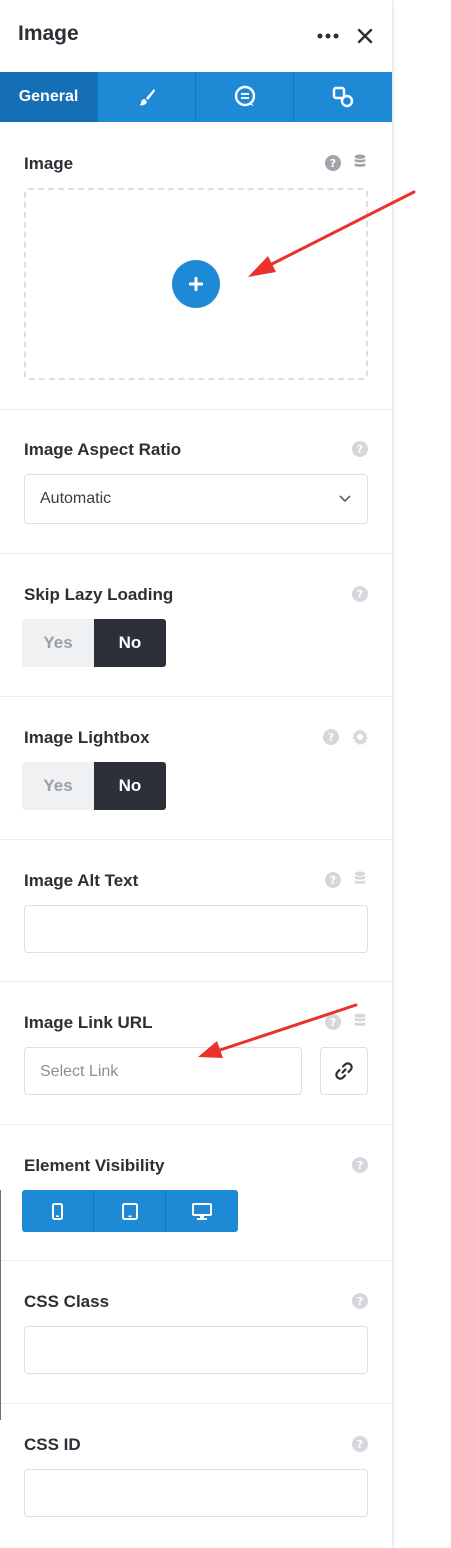 This screenshot has height=1548, width=451. What do you see at coordinates (67, 1301) in the screenshot?
I see `css-class-label: CSS Class` at bounding box center [67, 1301].